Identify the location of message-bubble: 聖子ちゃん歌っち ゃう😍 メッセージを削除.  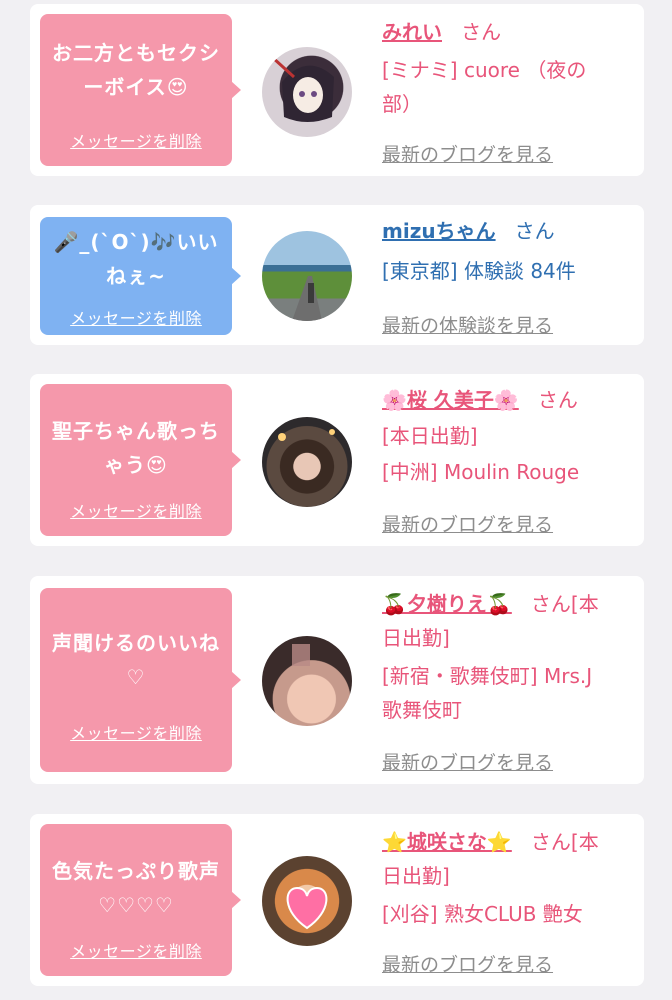
(140, 460).